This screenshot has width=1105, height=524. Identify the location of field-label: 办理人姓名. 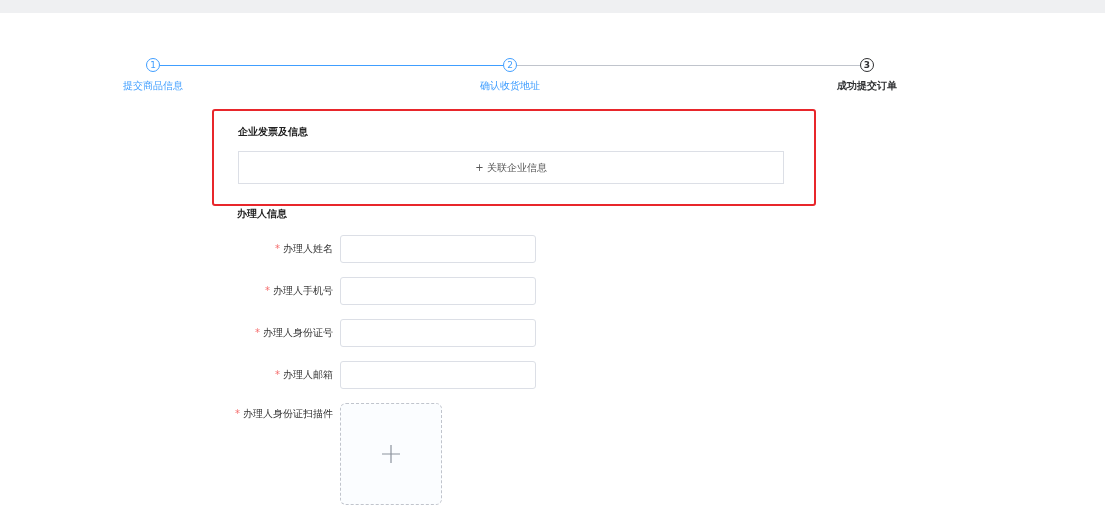
(308, 248).